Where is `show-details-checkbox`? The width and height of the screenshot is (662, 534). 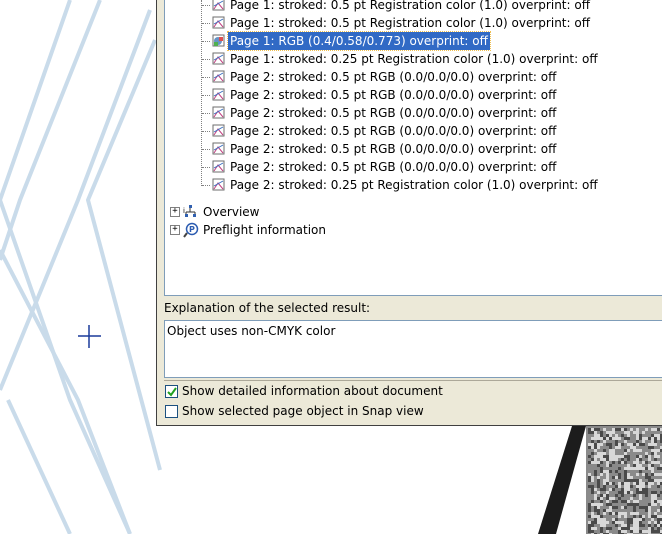
show-details-checkbox is located at coordinates (171, 391).